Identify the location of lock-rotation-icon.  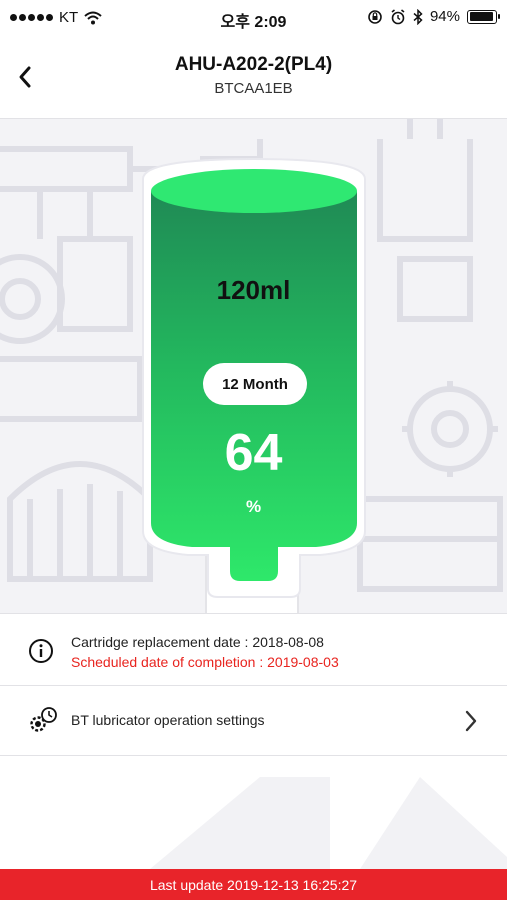
(375, 16).